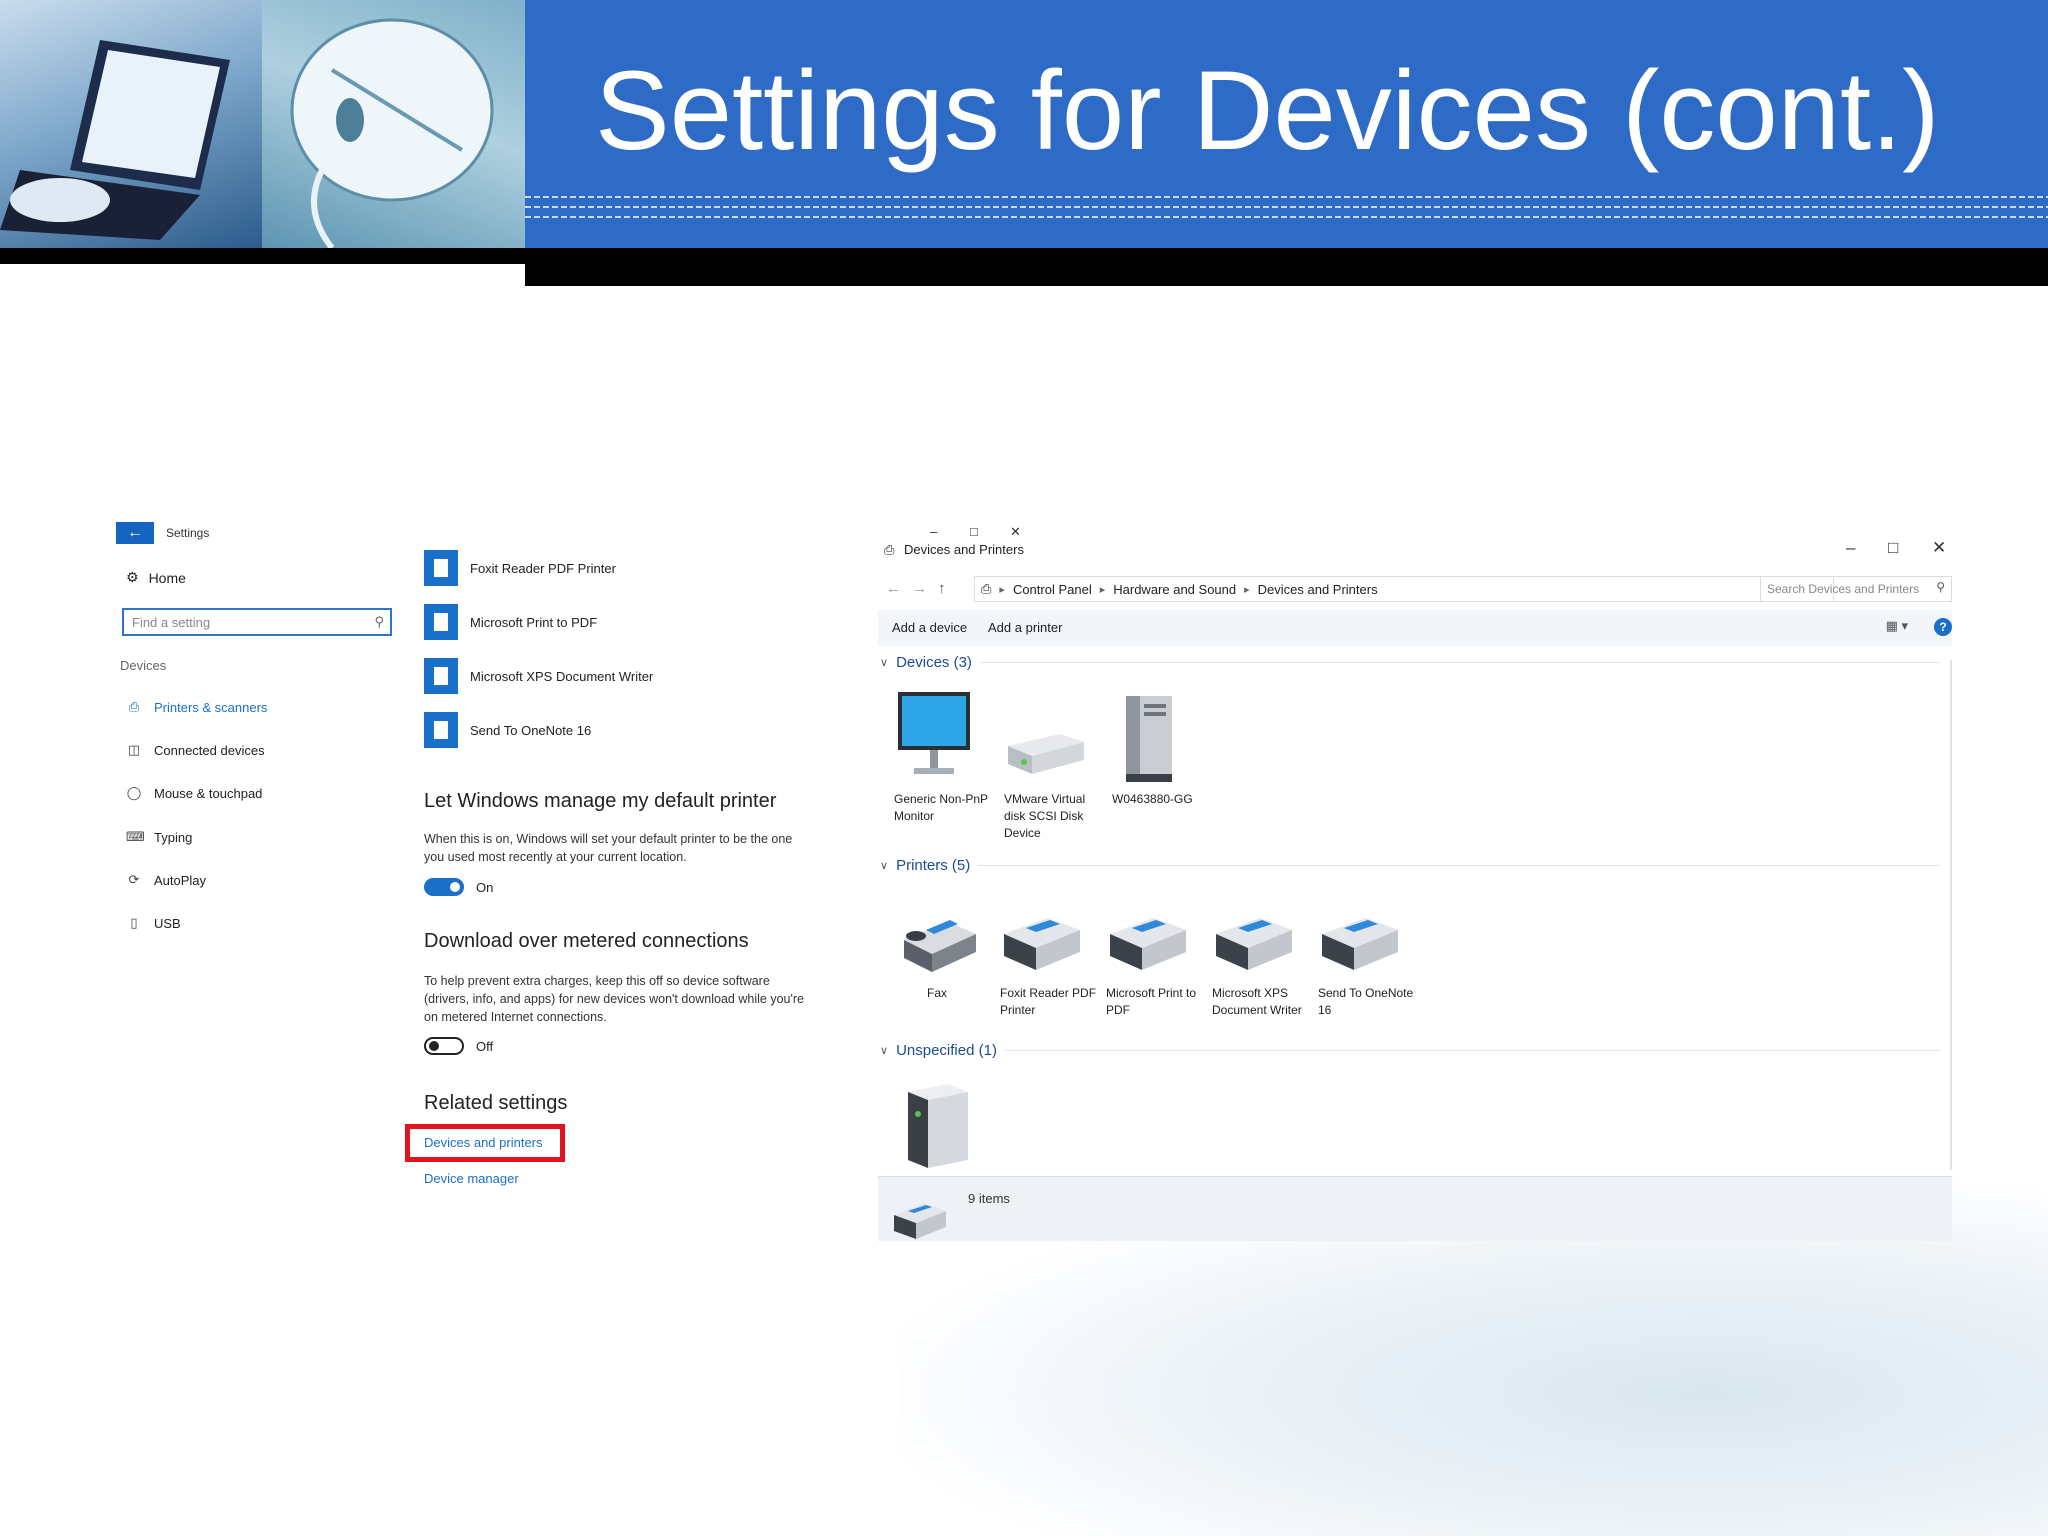 Image resolution: width=2048 pixels, height=1536 pixels. Describe the element at coordinates (167, 923) in the screenshot. I see `nav-item-label: USB` at that location.